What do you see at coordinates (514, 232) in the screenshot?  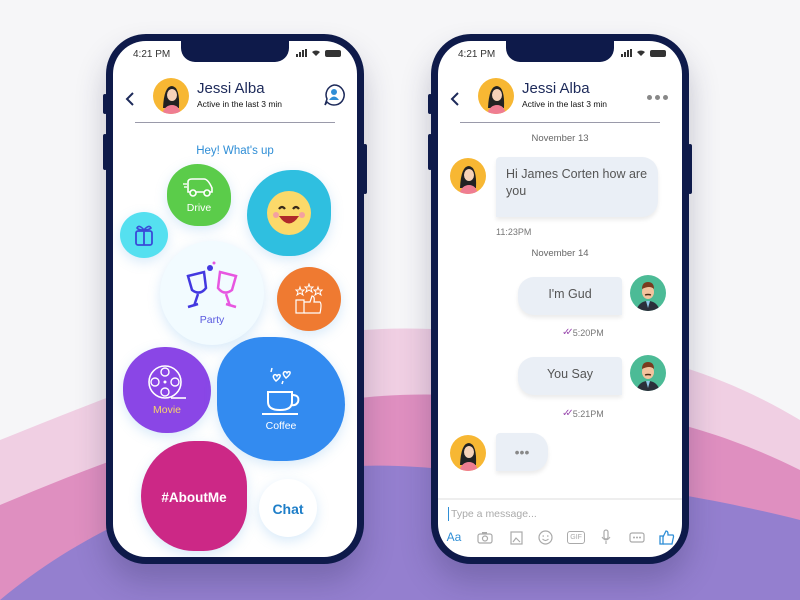 I see `message-time: 11:23PM` at bounding box center [514, 232].